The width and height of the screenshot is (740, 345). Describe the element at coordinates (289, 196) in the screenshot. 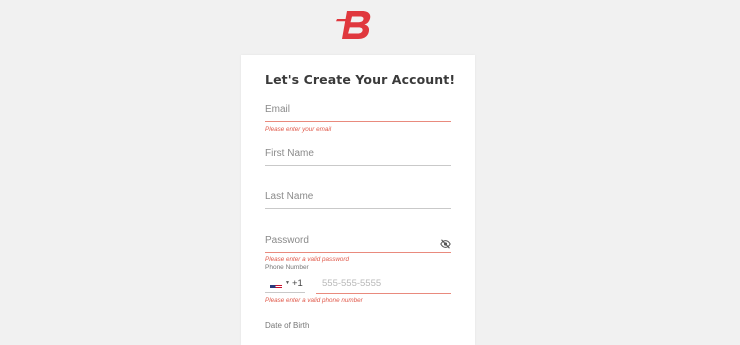

I see `last-name-placeholder: Last Name` at that location.